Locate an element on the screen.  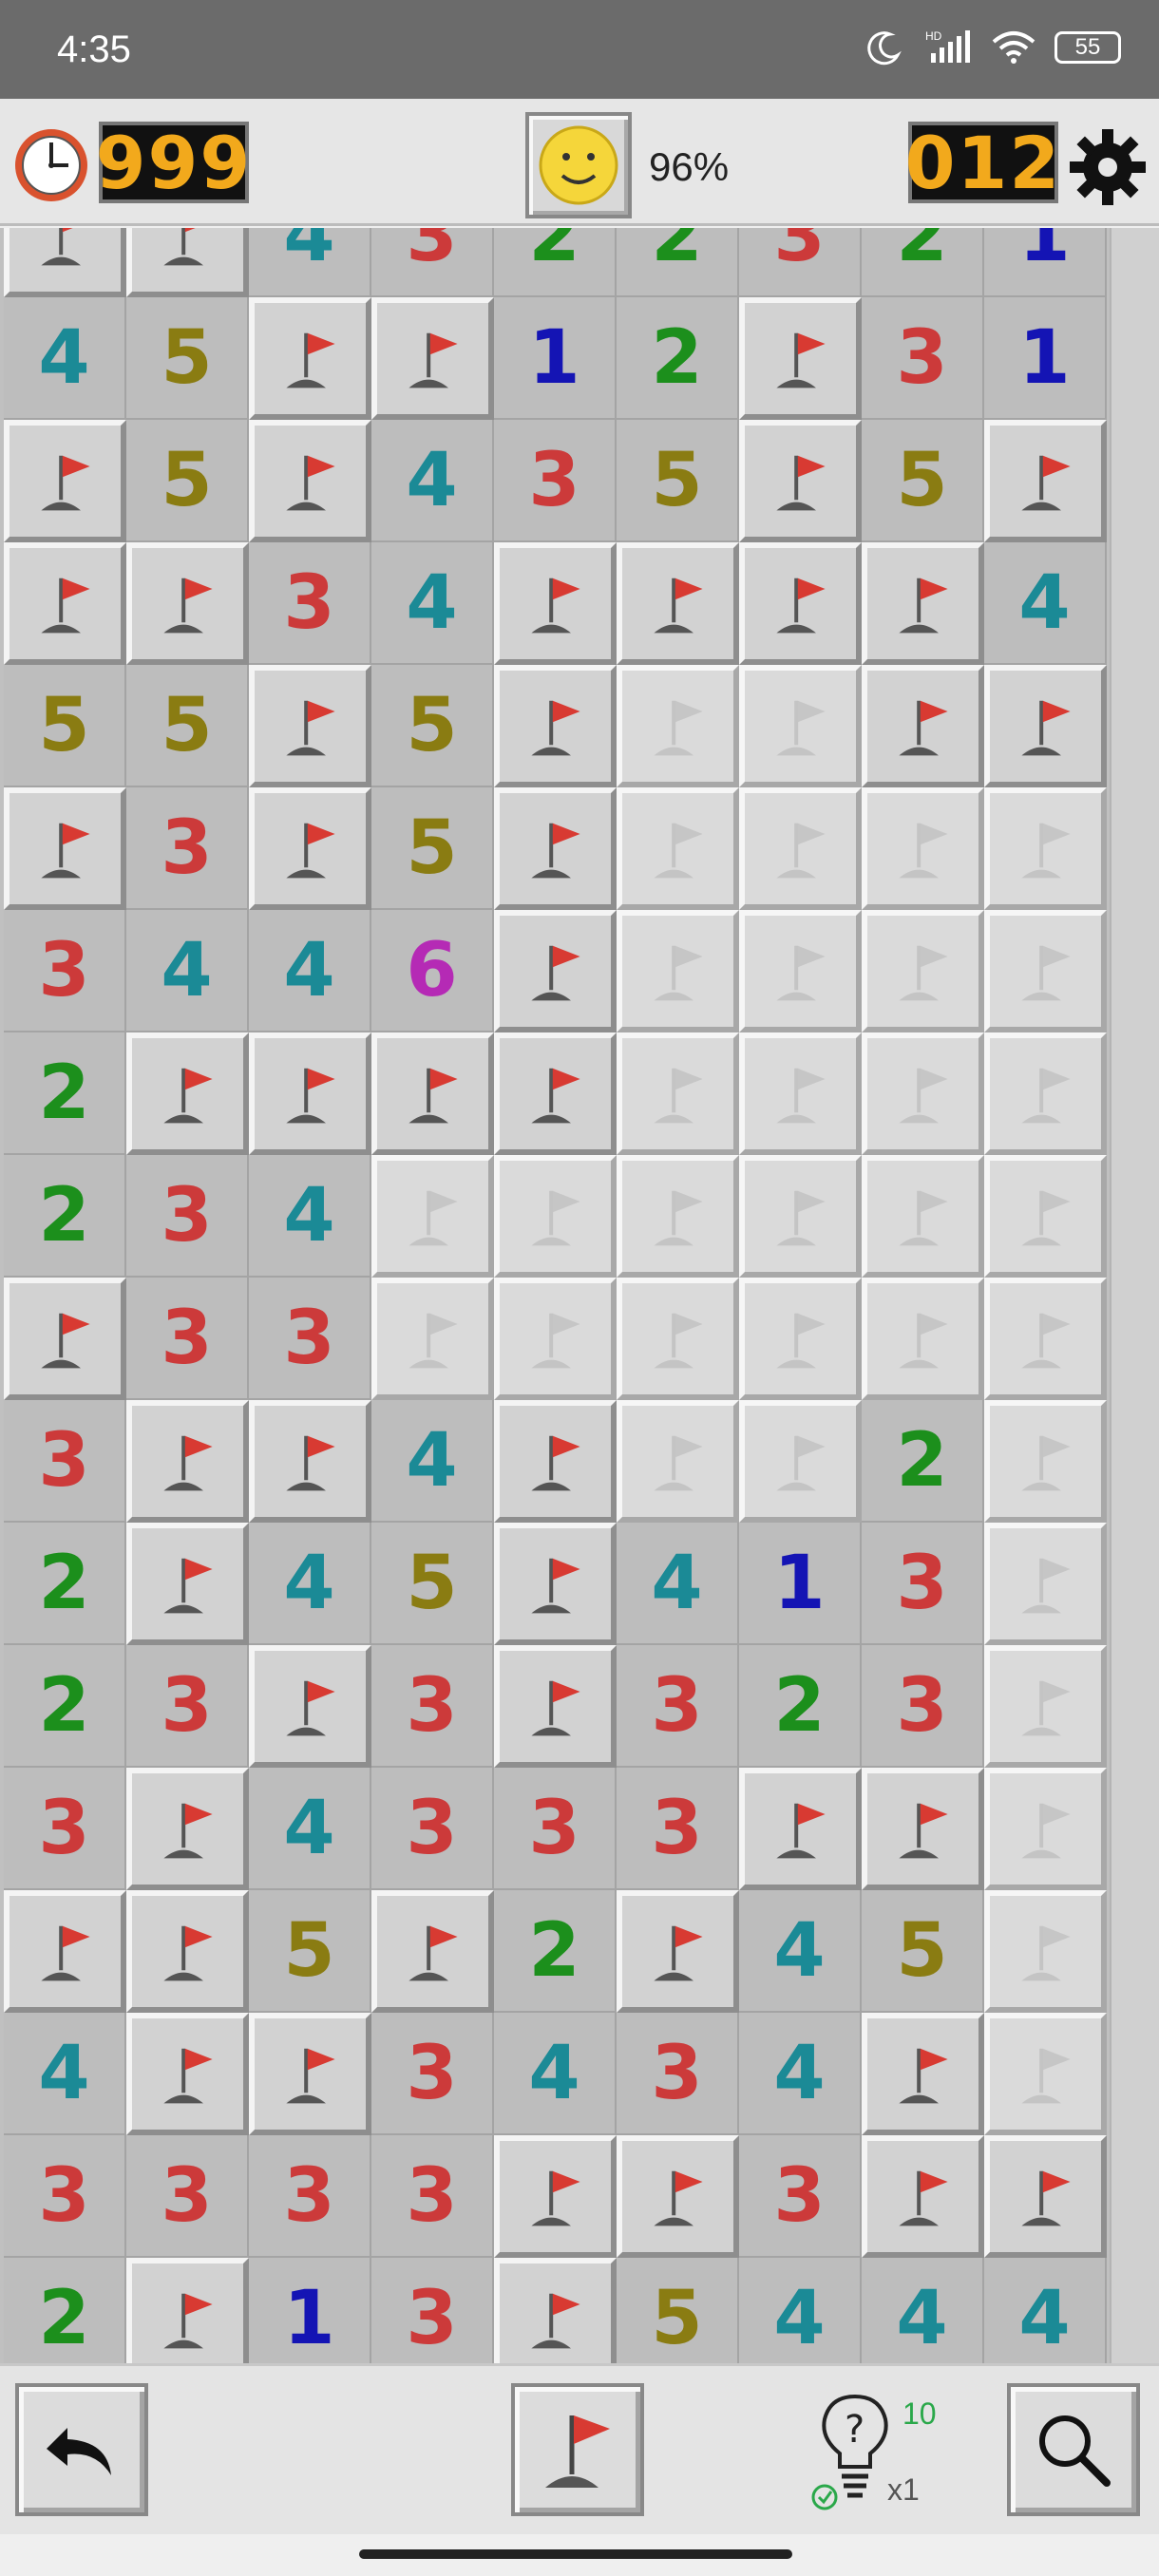
search-button is located at coordinates (1073, 2449).